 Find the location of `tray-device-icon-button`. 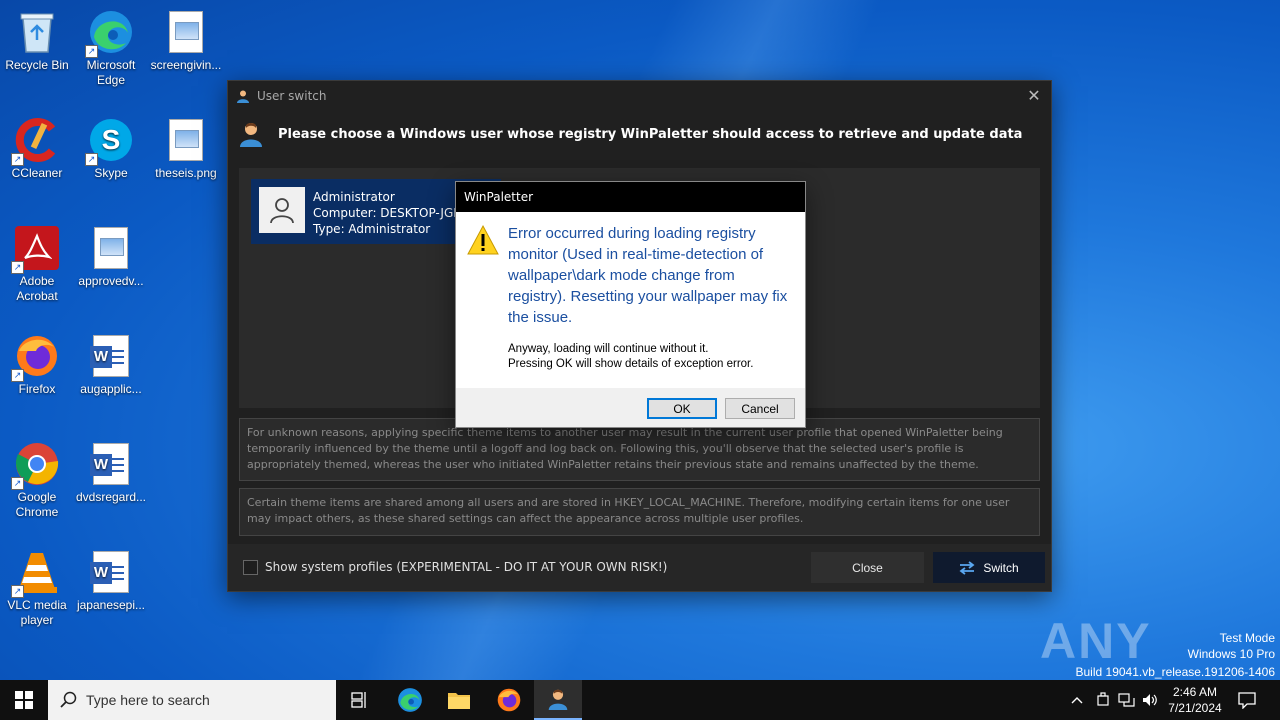

tray-device-icon-button is located at coordinates (1103, 700).